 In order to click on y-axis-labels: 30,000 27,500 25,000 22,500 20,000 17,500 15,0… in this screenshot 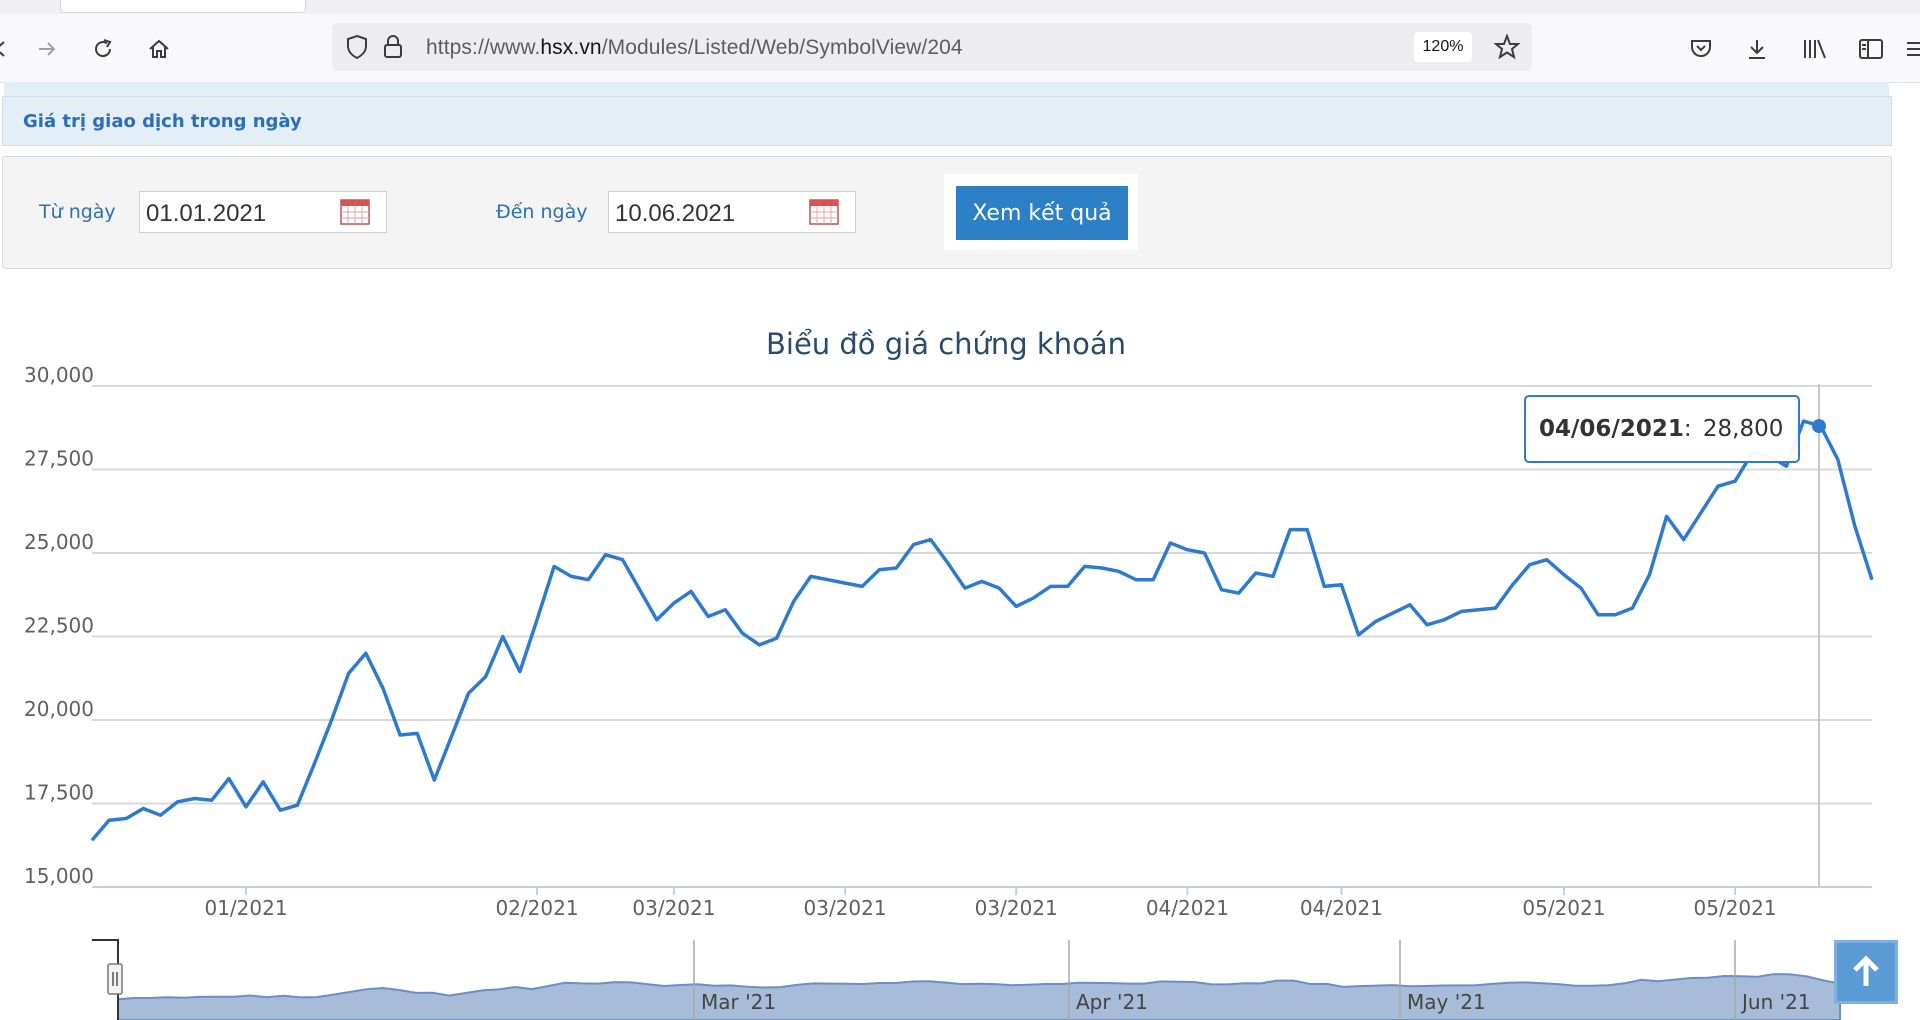, I will do `click(59, 625)`.